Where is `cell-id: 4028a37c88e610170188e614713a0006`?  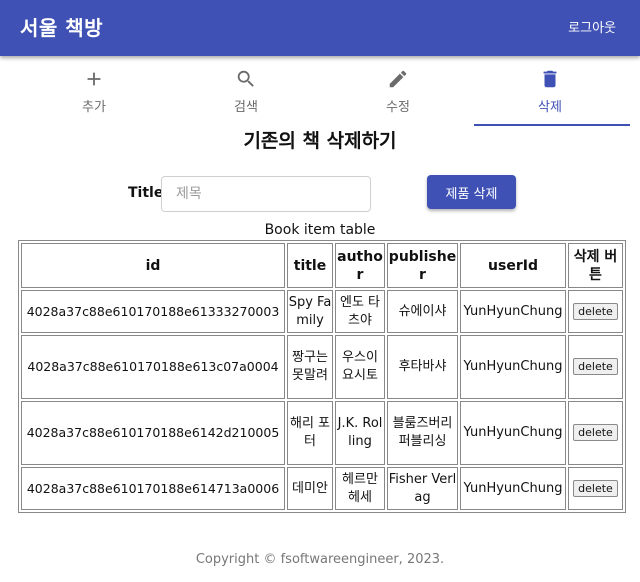 cell-id: 4028a37c88e610170188e614713a0006 is located at coordinates (153, 488).